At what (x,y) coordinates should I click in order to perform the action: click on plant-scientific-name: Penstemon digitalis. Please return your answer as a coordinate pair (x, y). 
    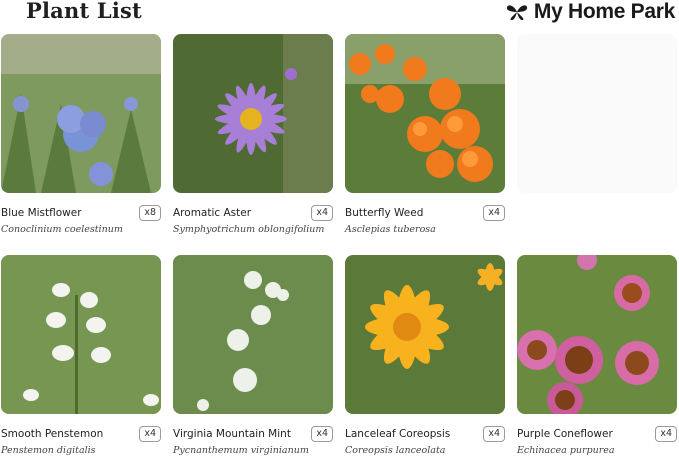
    Looking at the image, I should click on (48, 450).